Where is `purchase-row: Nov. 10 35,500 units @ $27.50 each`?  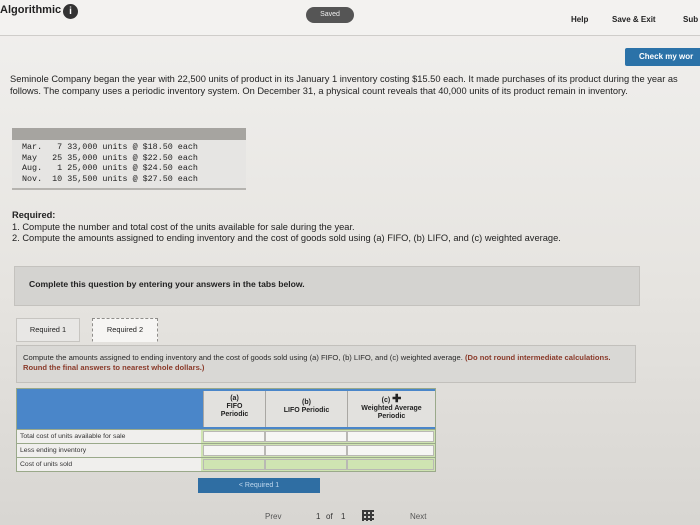
purchase-row: Nov. 10 35,500 units @ $27.50 each is located at coordinates (110, 178).